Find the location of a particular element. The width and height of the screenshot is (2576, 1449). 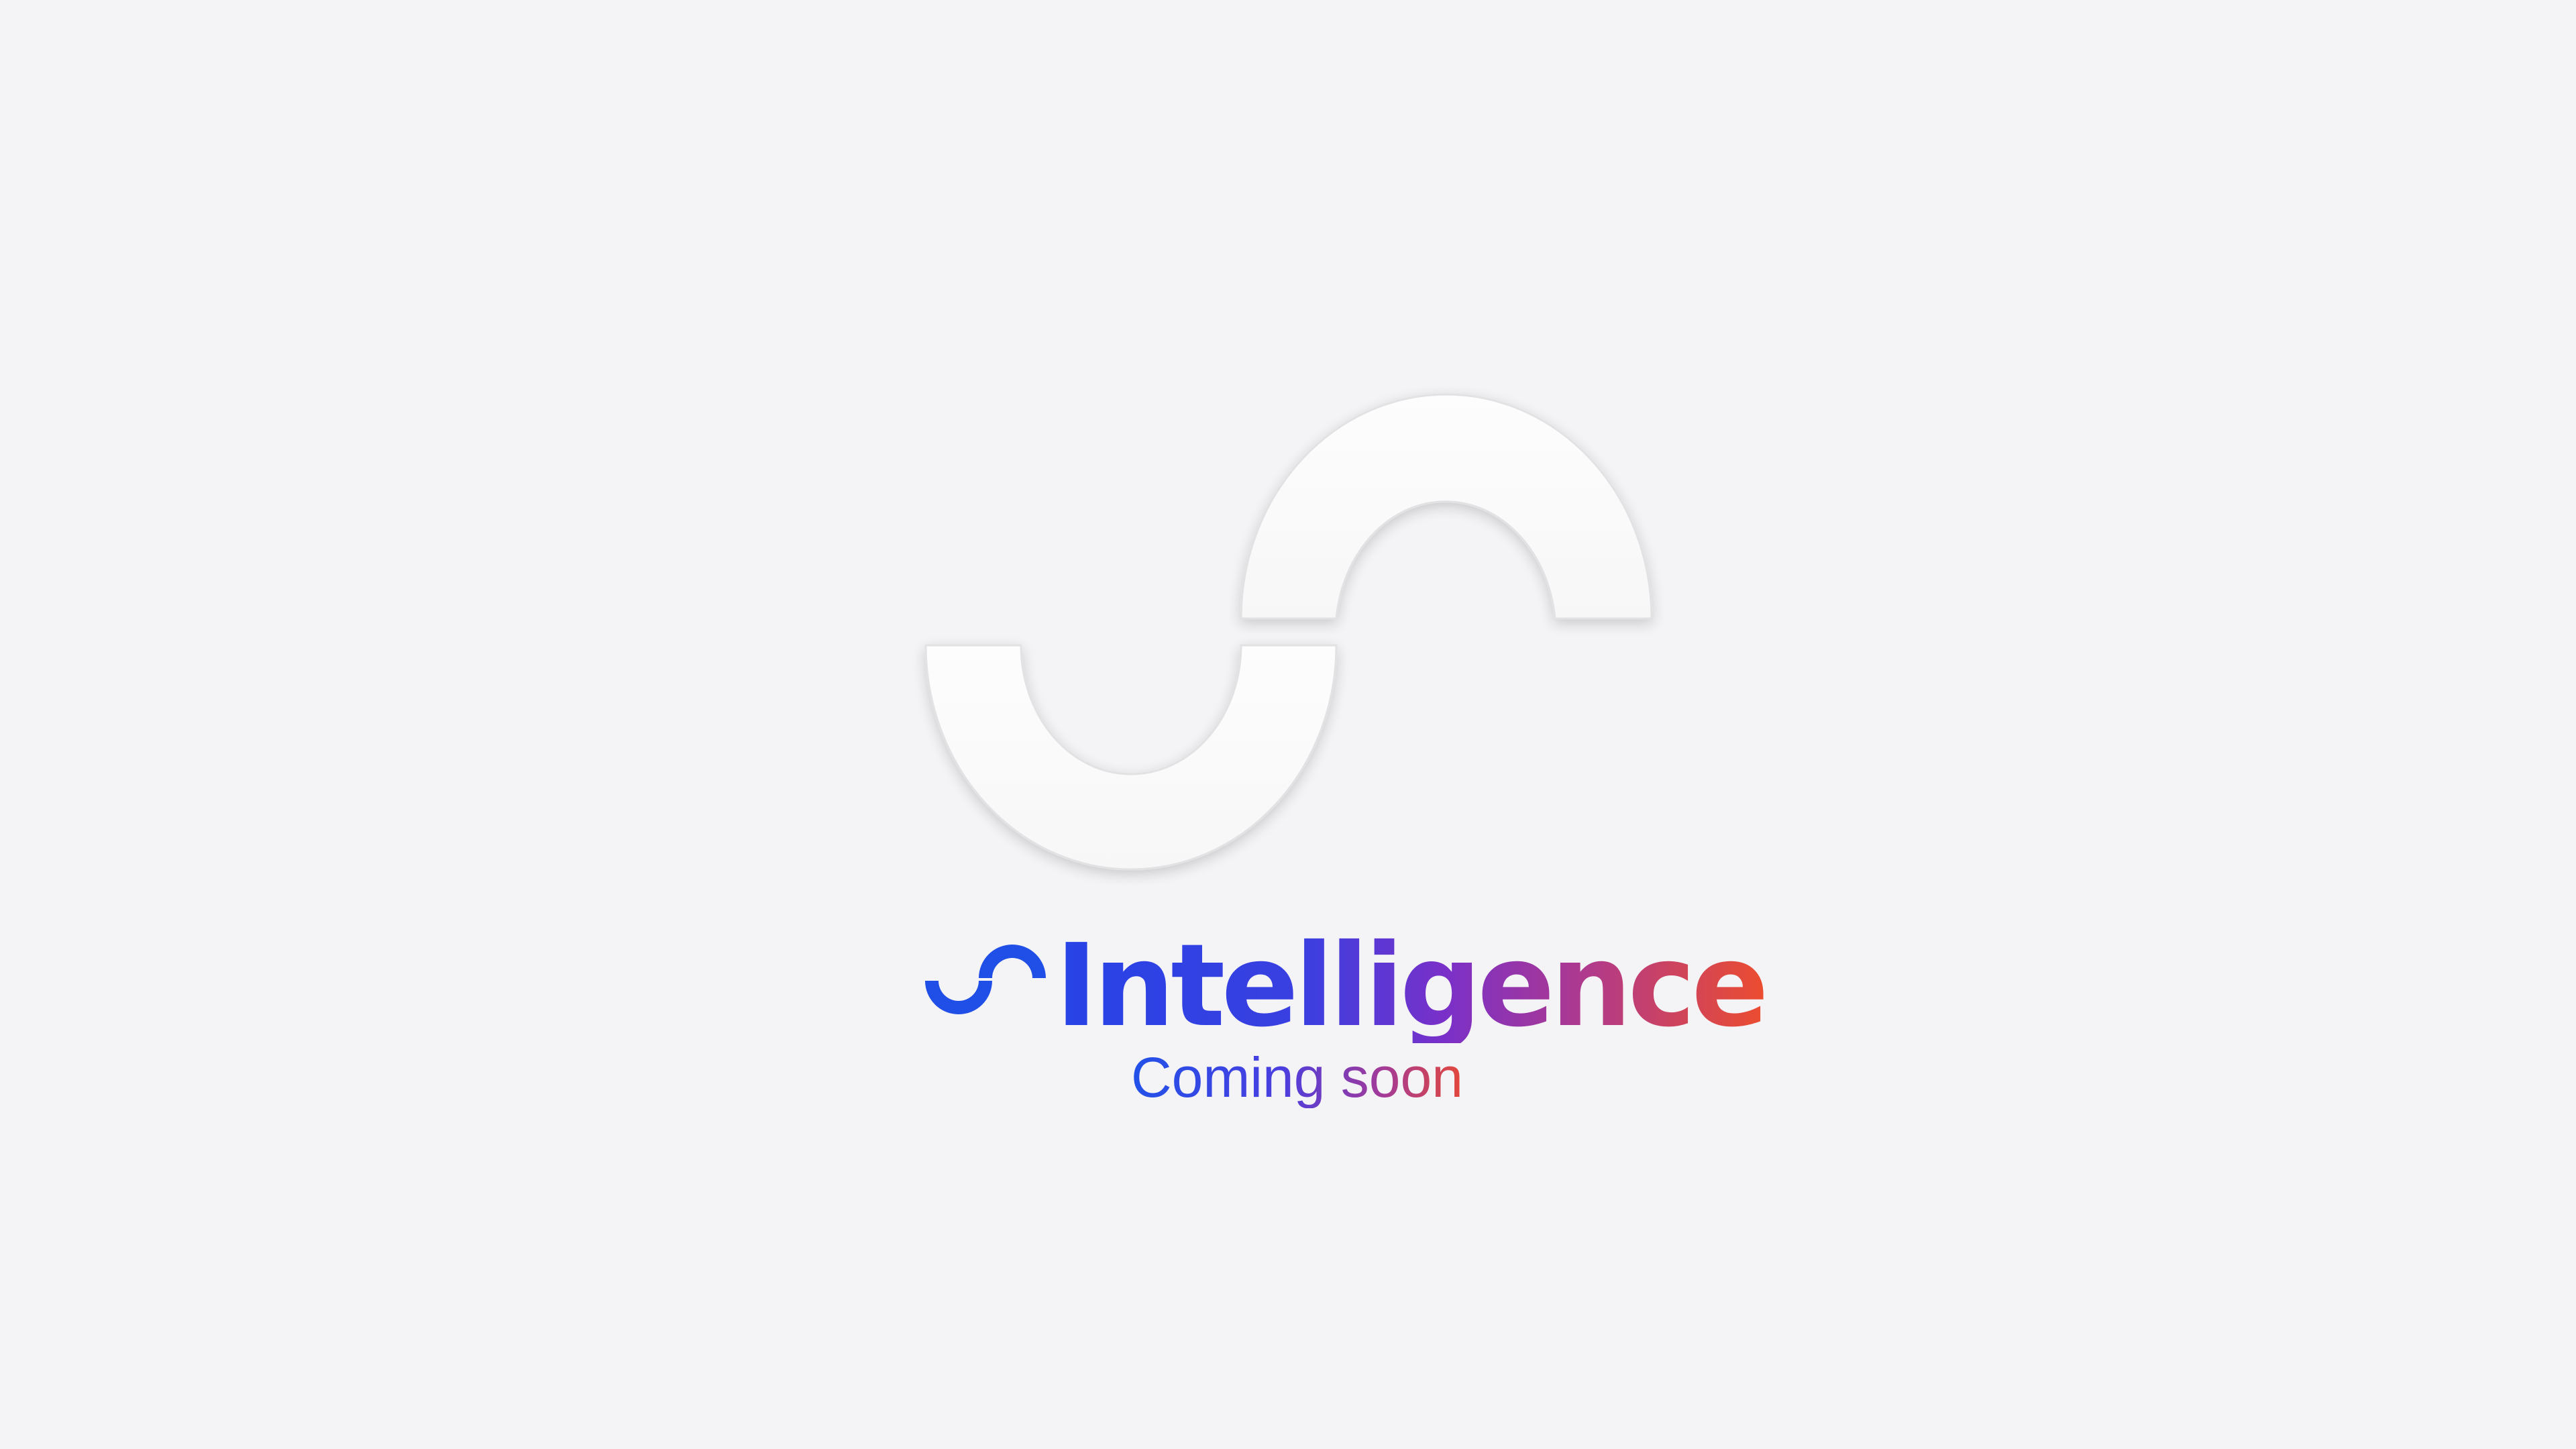

s-wave-logo-icon is located at coordinates (985, 979).